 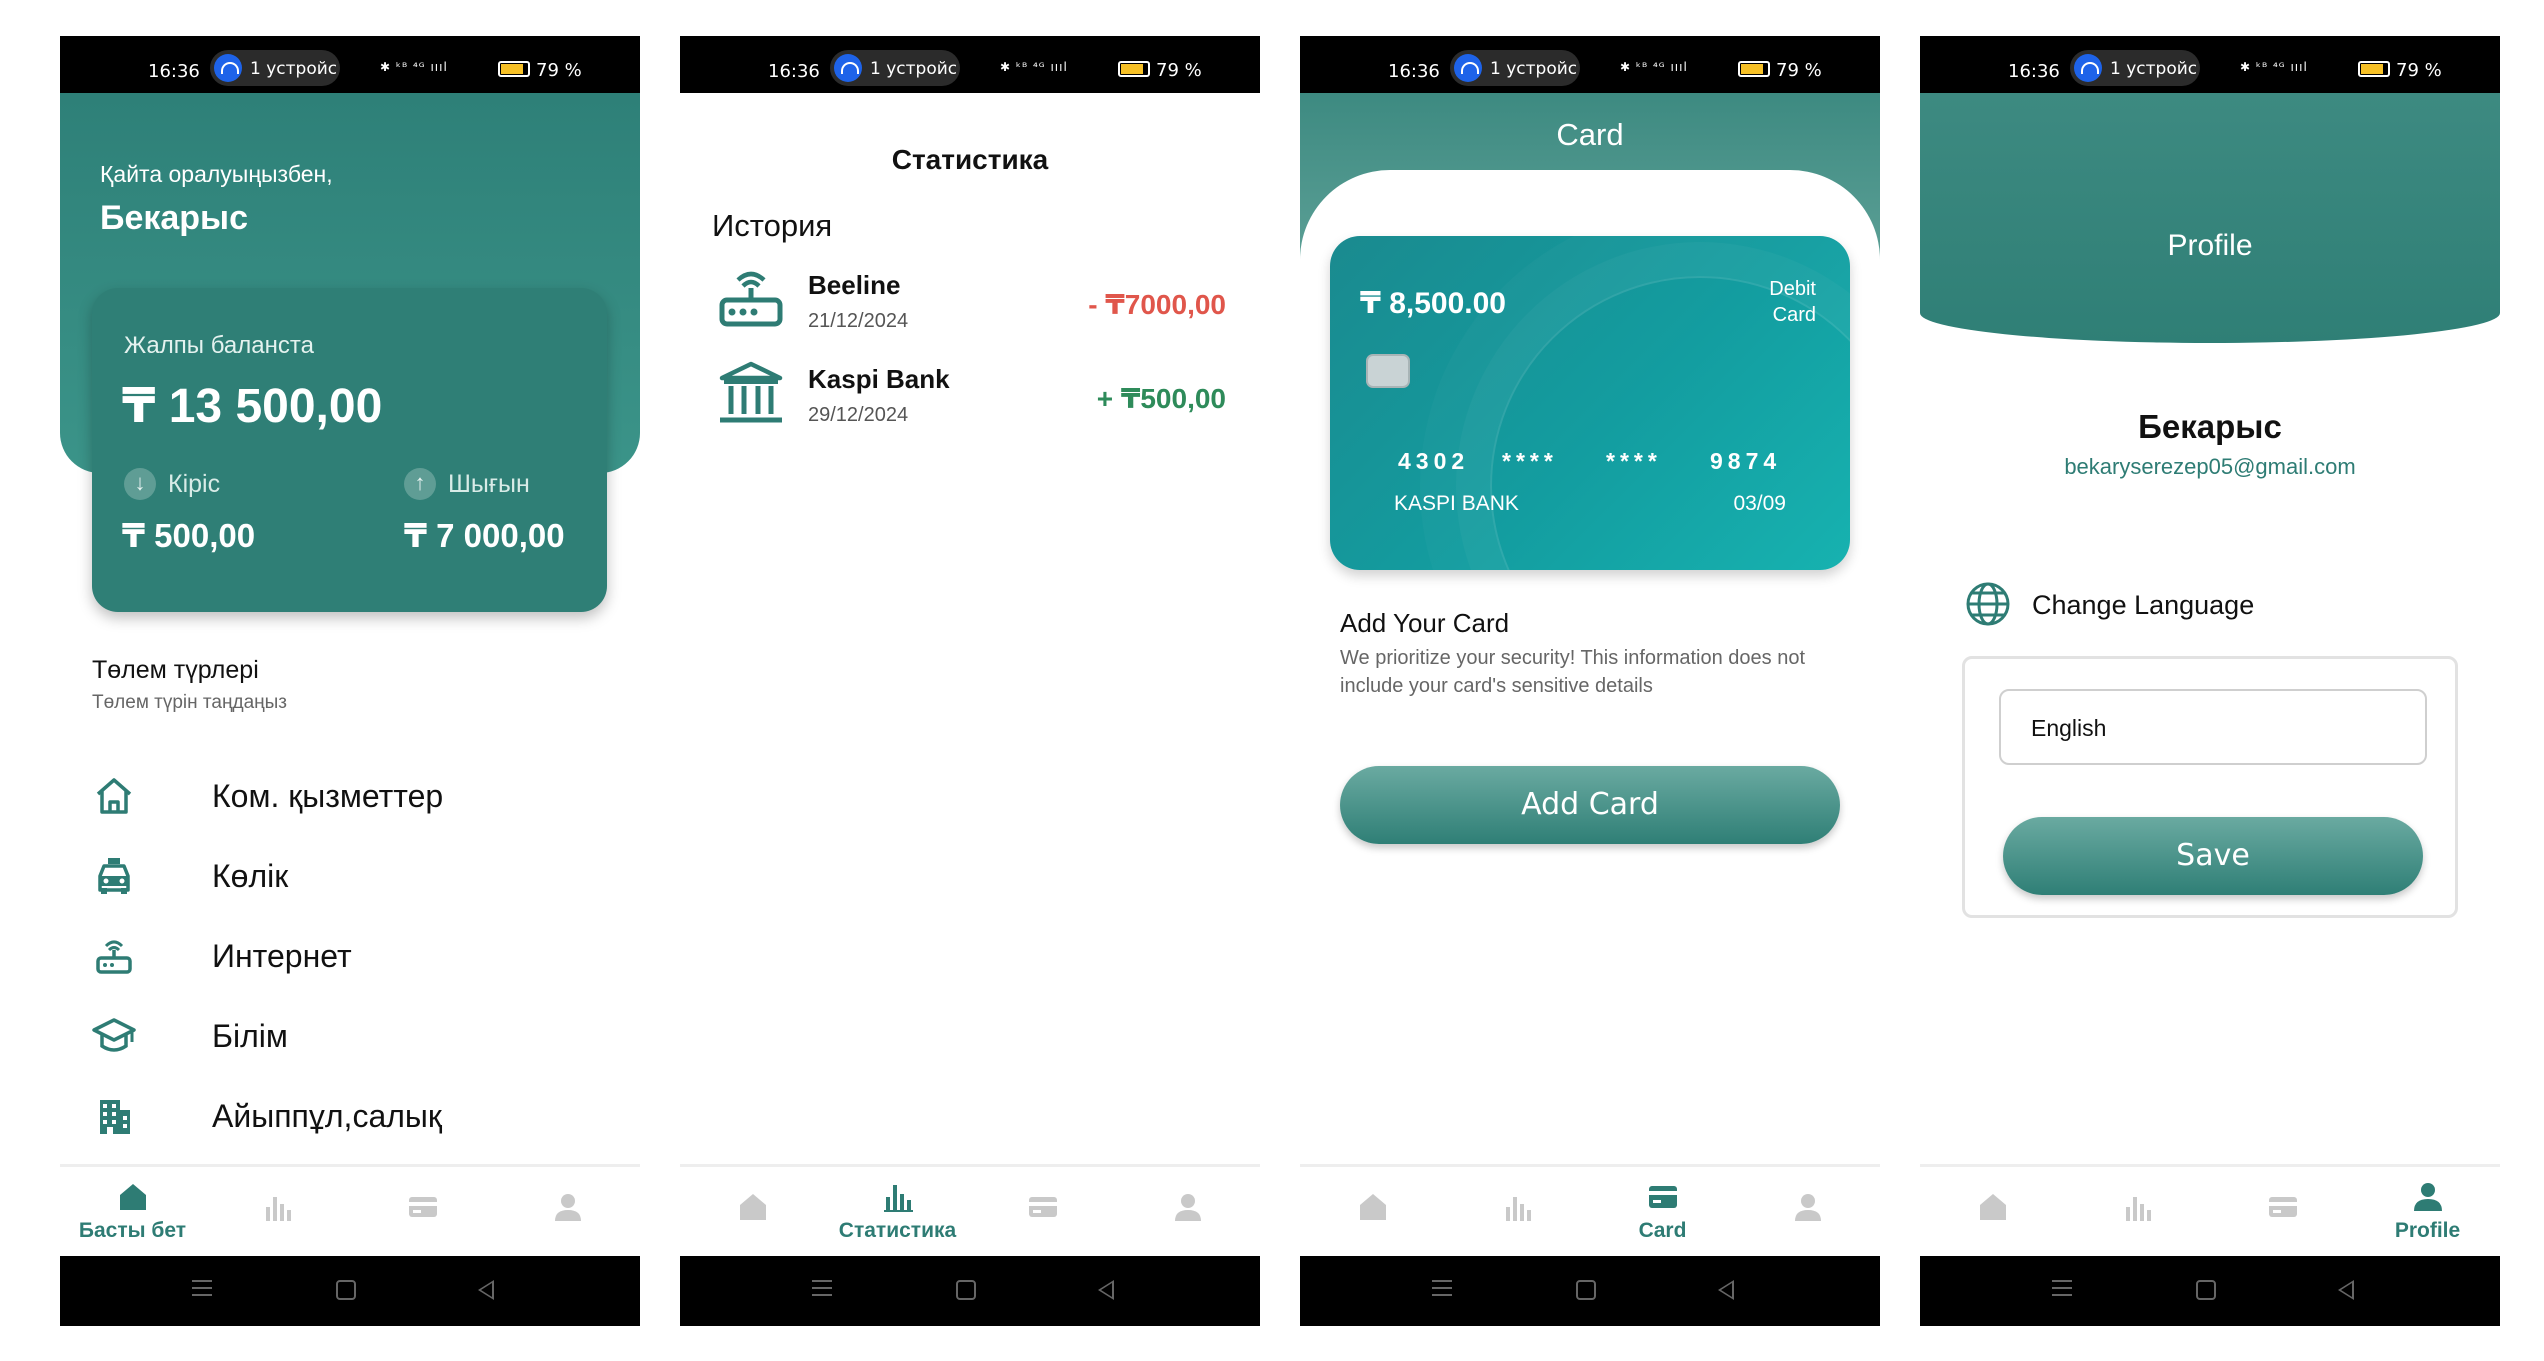 What do you see at coordinates (489, 484) in the screenshot?
I see `expense-label: Шығын` at bounding box center [489, 484].